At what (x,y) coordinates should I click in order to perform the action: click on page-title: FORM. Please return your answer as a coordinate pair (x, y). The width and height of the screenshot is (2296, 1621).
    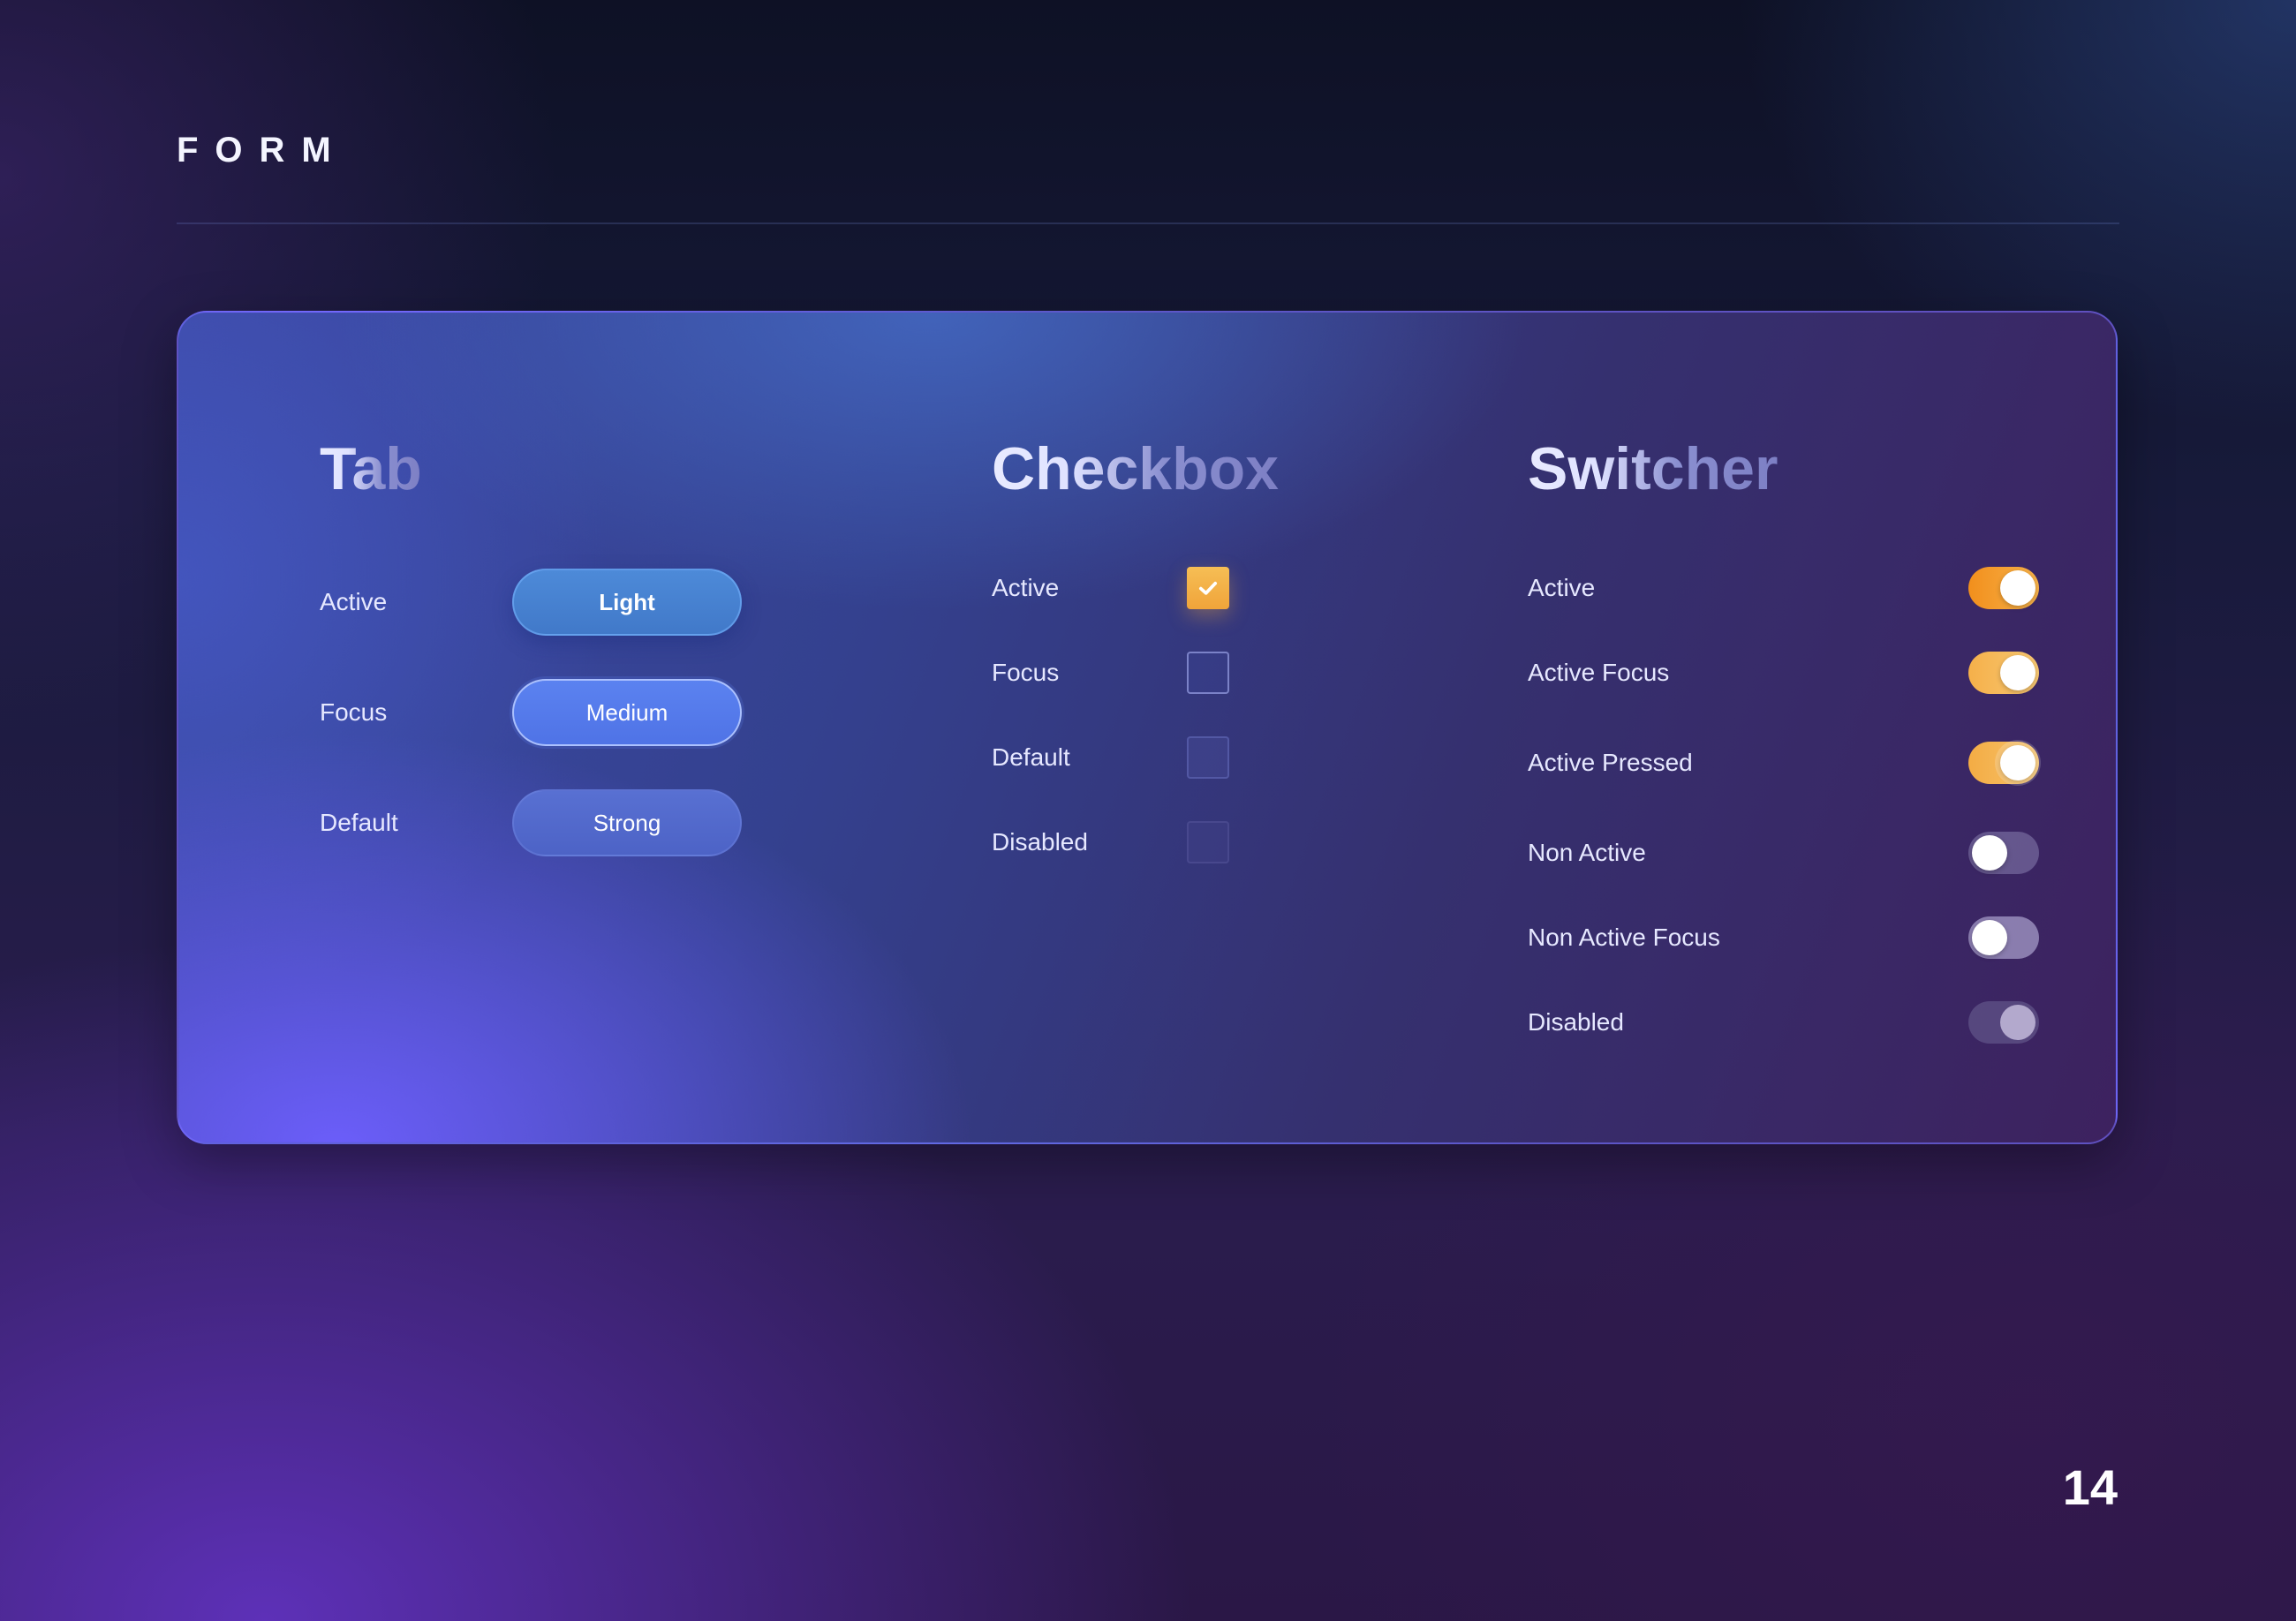
    Looking at the image, I should click on (262, 150).